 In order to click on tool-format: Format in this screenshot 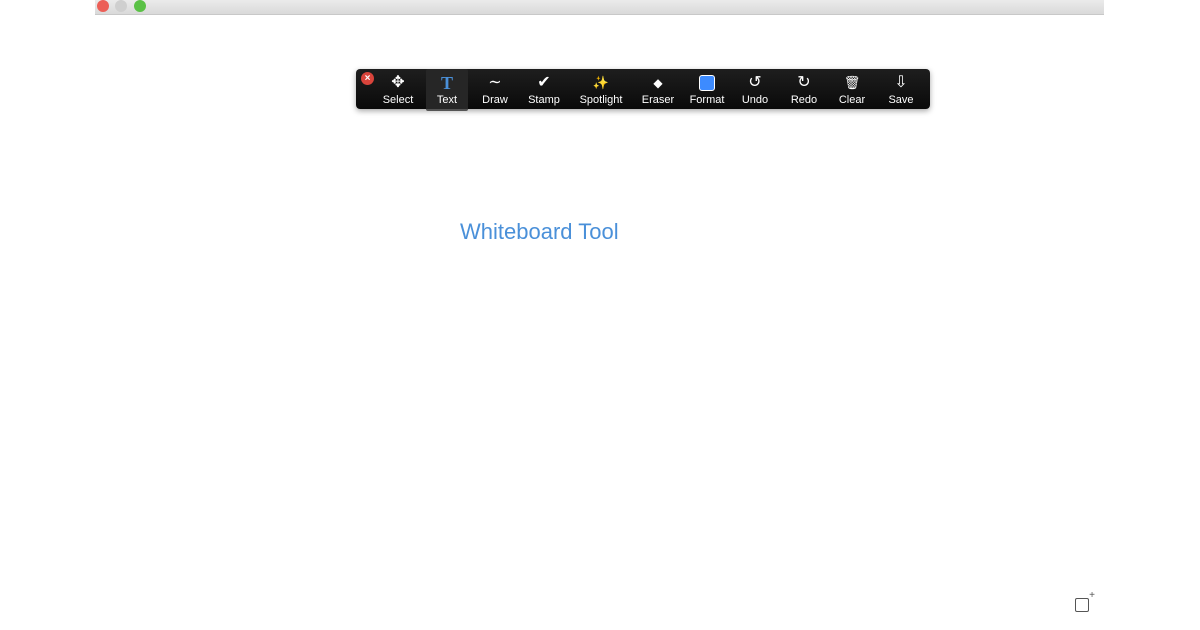, I will do `click(707, 89)`.